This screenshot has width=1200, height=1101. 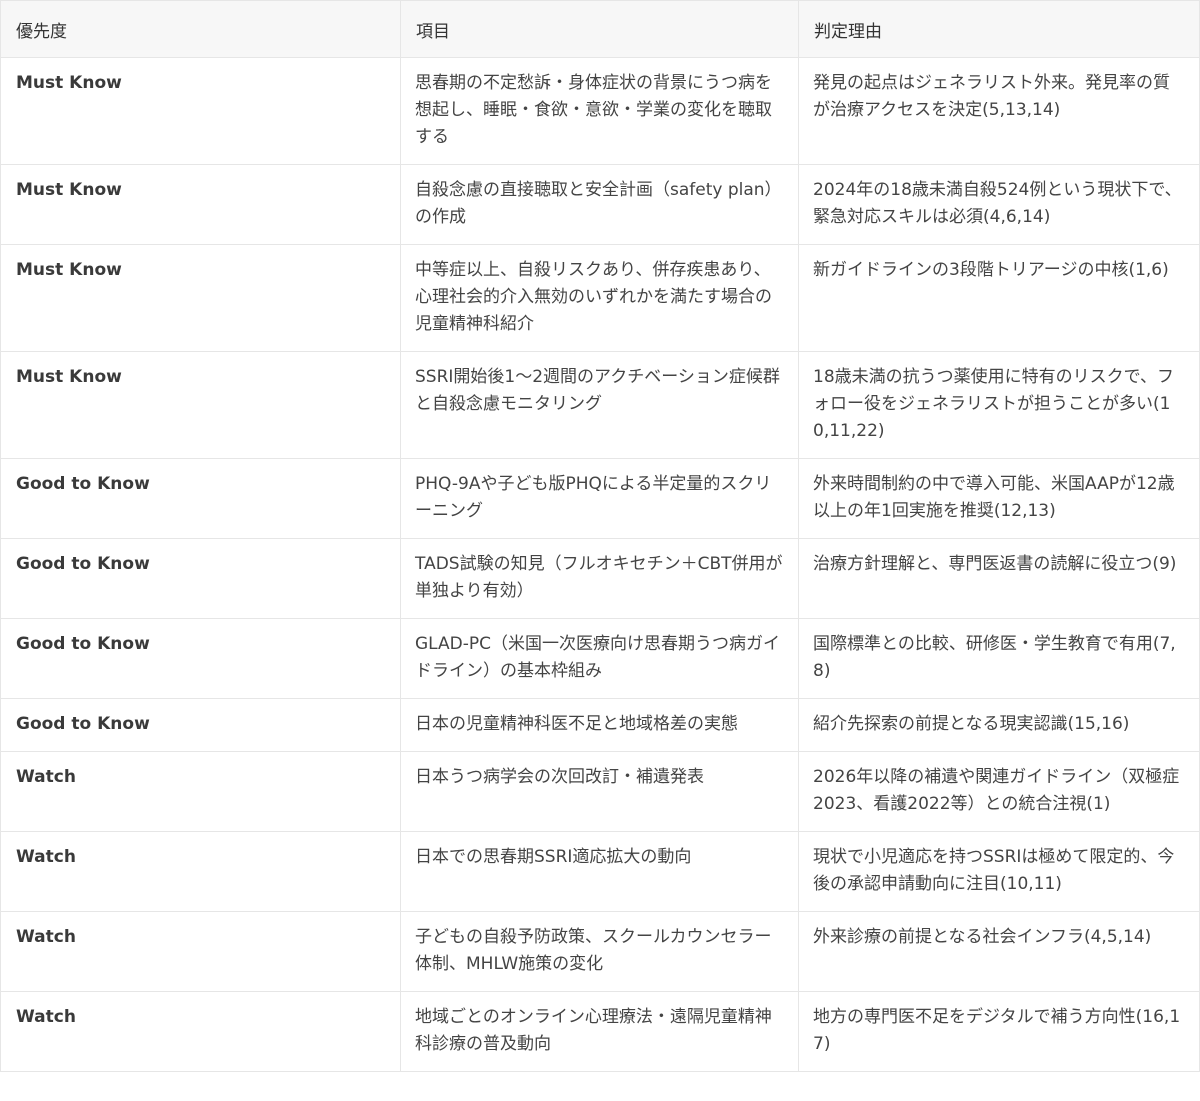 I want to click on reason-cell: 治療方針理解と、専門医返書の読解に役立つ(9), so click(x=999, y=578).